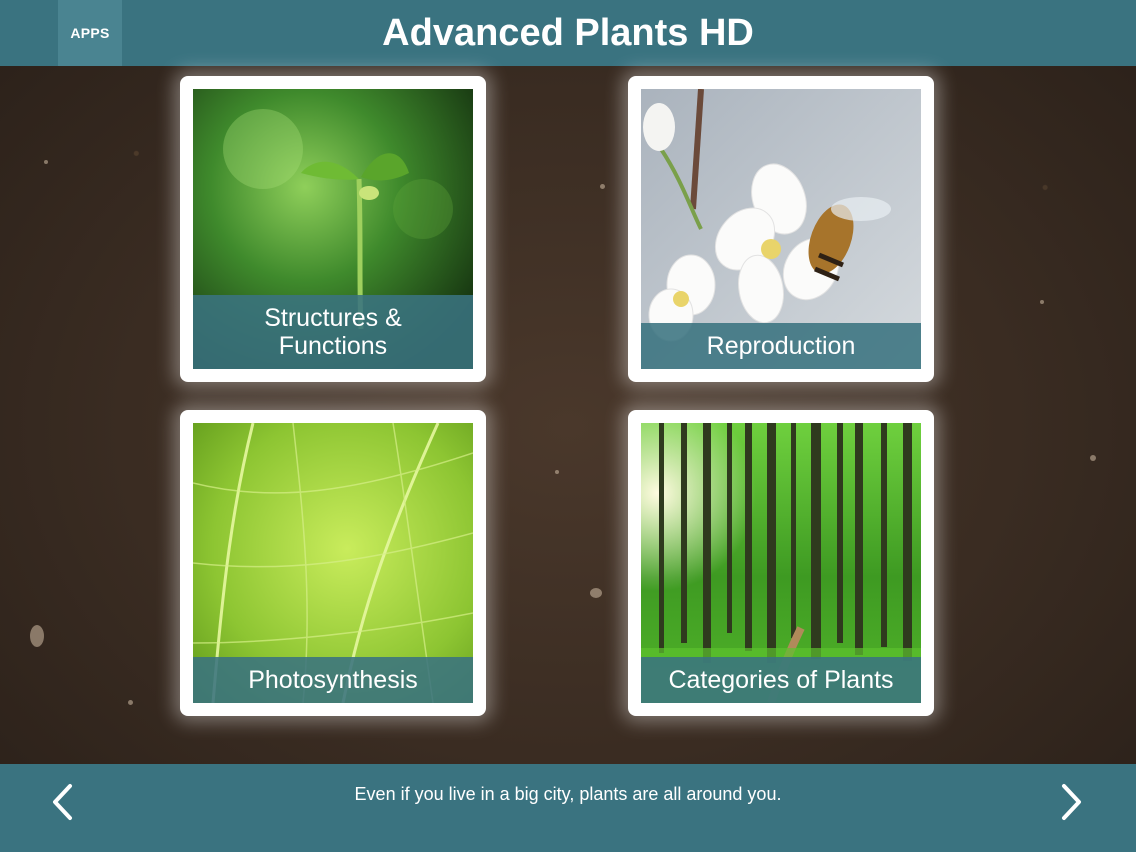 Image resolution: width=1136 pixels, height=852 pixels. I want to click on tile-label: Categories of Plants, so click(781, 680).